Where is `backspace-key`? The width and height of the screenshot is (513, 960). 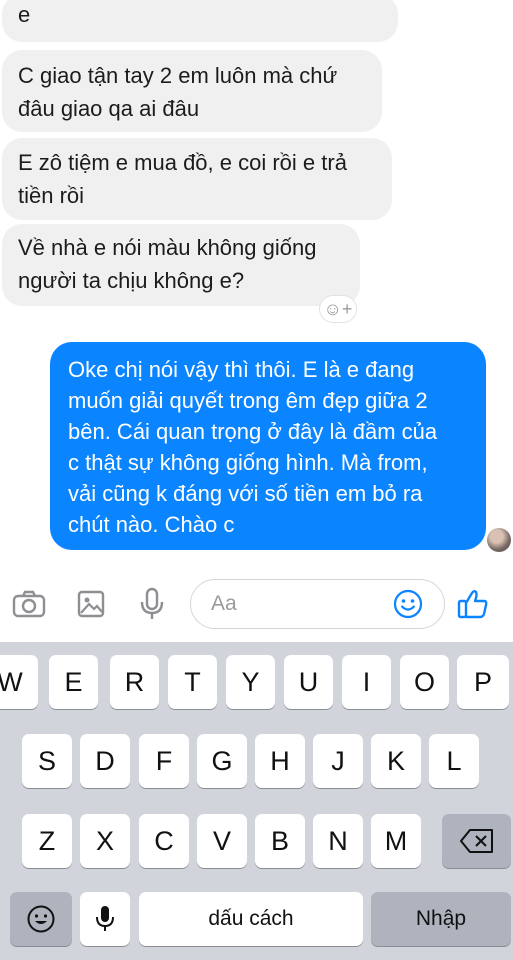 backspace-key is located at coordinates (476, 841).